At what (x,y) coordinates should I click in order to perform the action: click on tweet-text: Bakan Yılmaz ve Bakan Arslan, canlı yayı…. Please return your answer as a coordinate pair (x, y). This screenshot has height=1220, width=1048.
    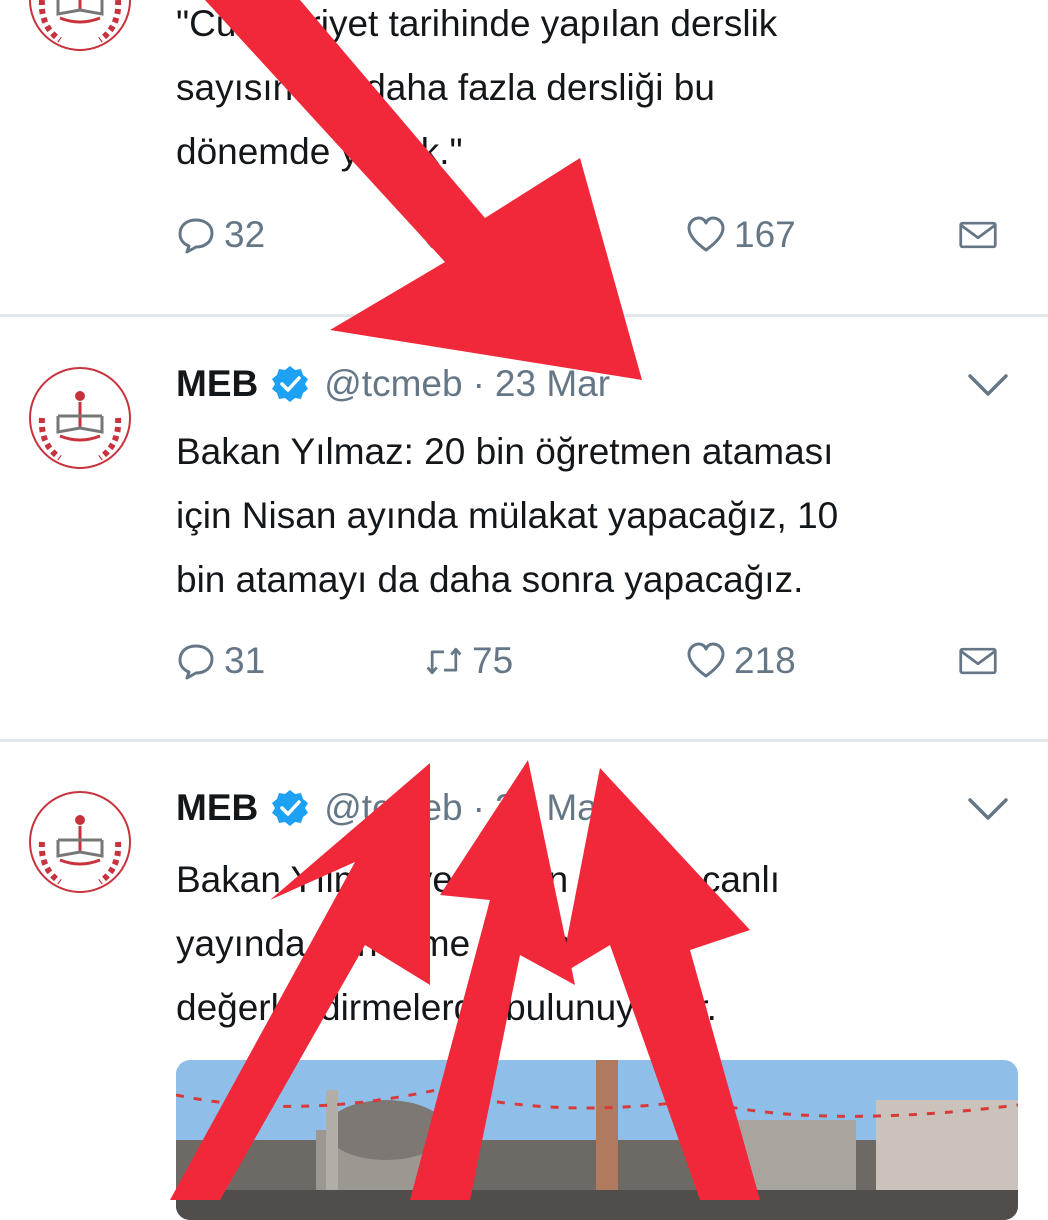
    Looking at the image, I should click on (601, 944).